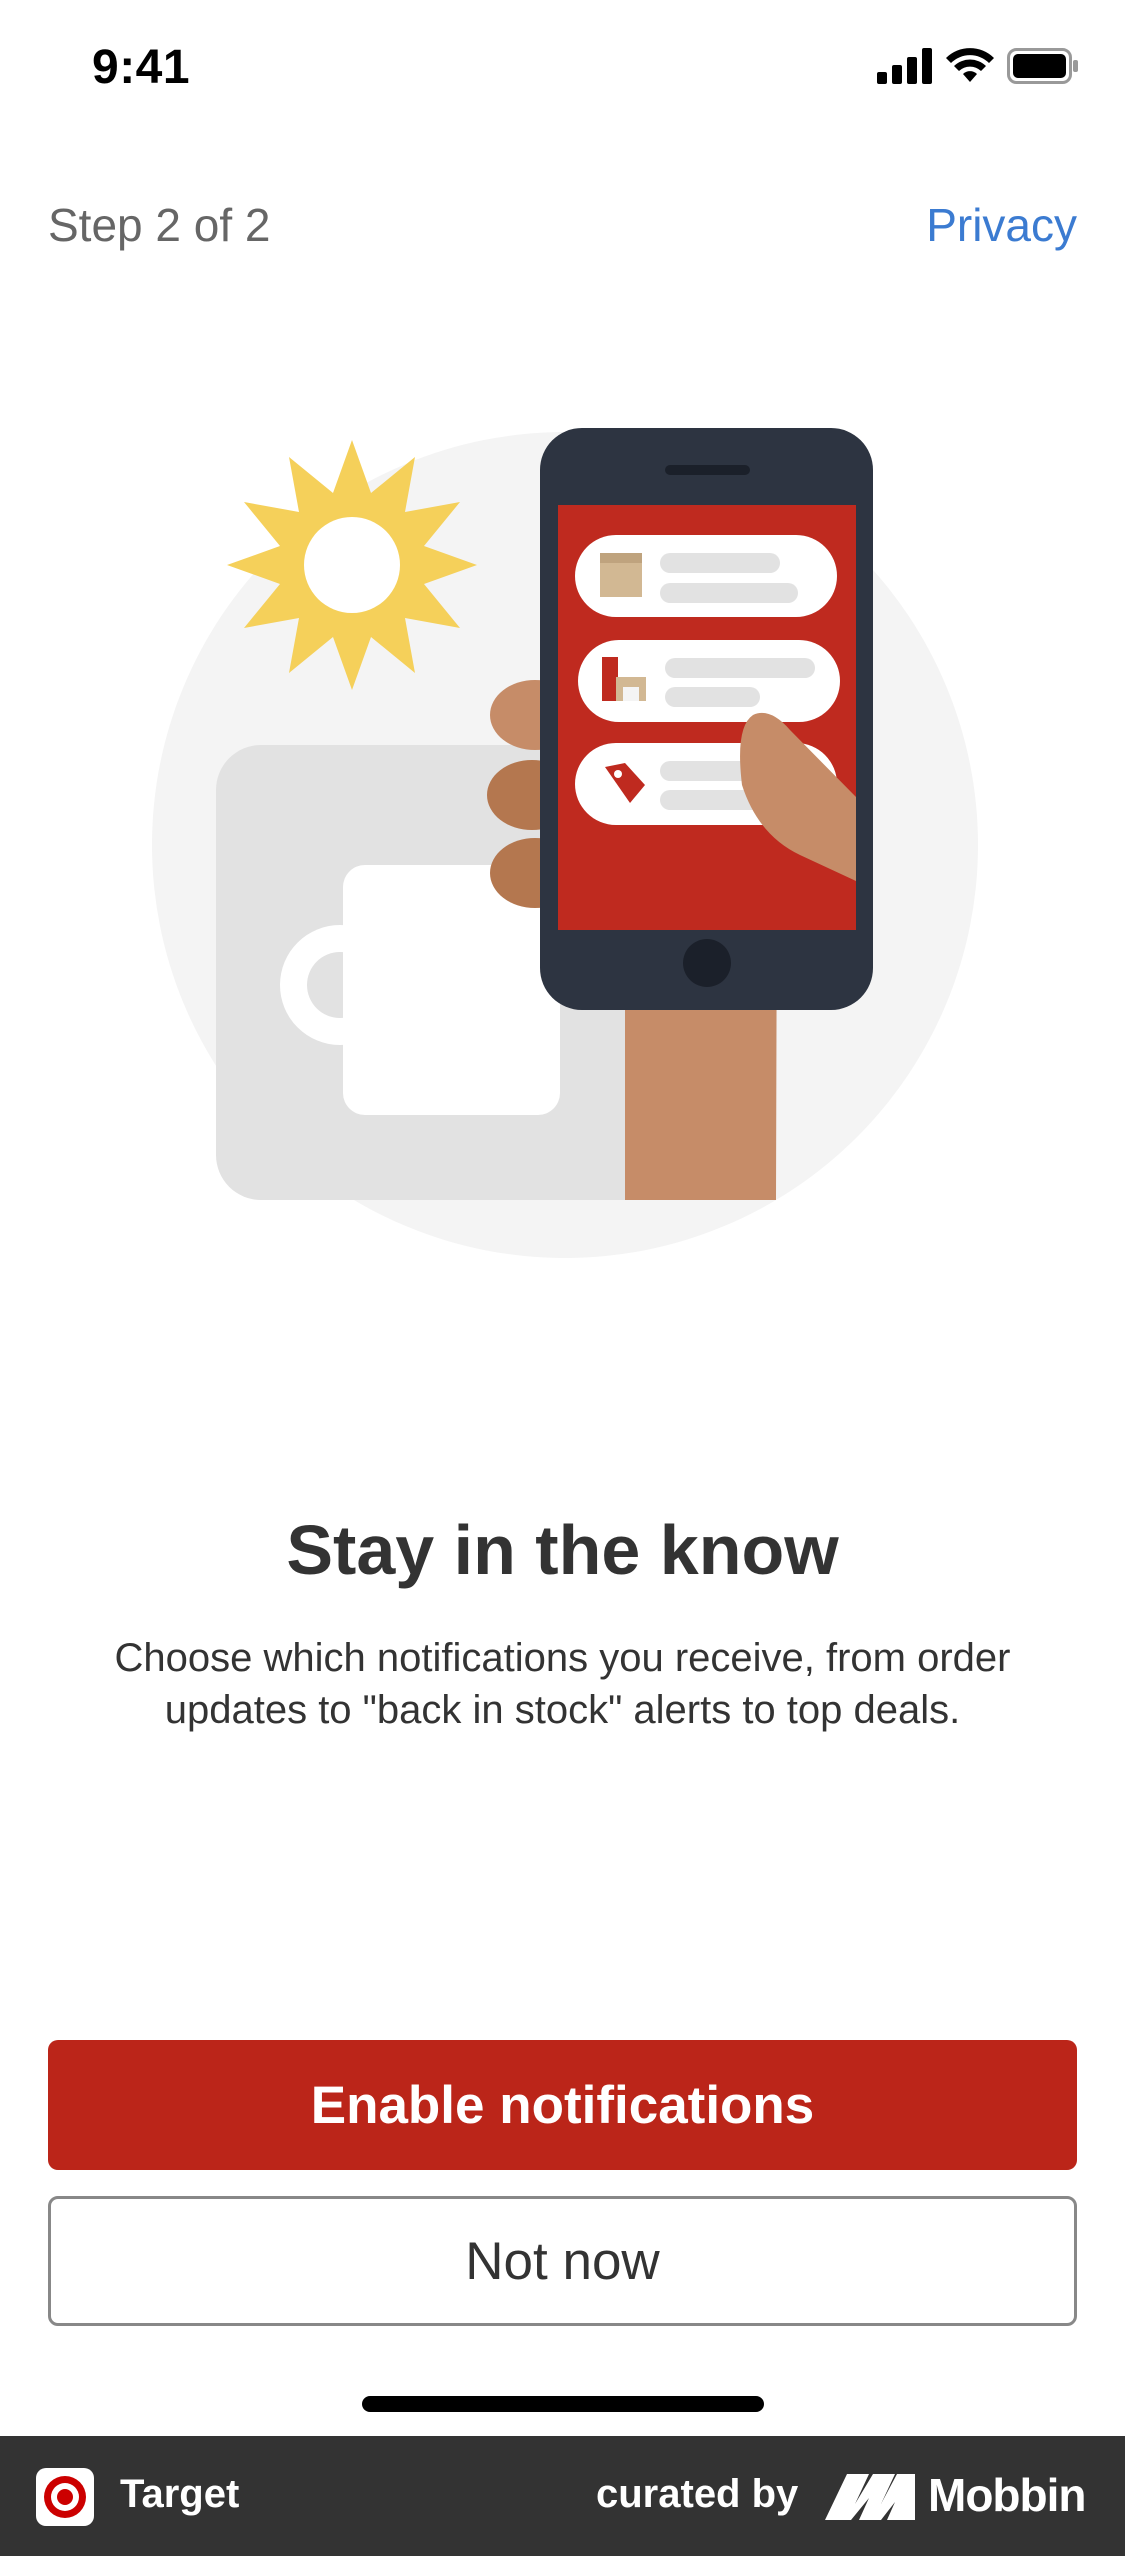 This screenshot has width=1125, height=2556. I want to click on enable-notifications-button: Enable notifications, so click(562, 2105).